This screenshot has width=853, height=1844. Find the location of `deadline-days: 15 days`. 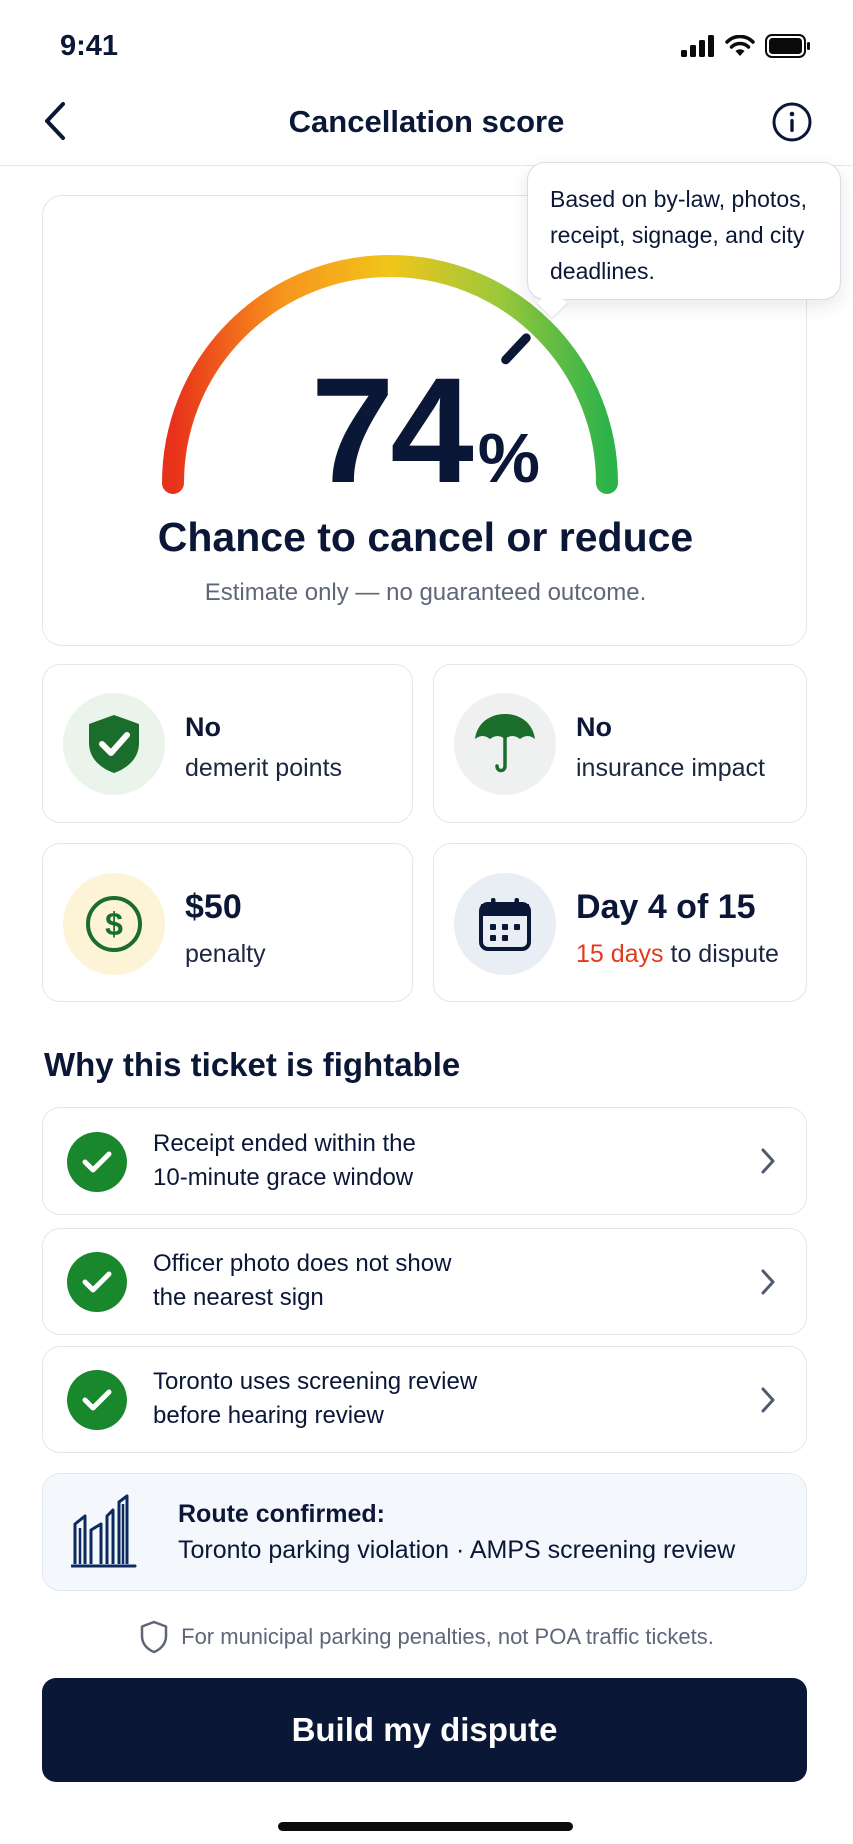

deadline-days: 15 days is located at coordinates (620, 954).